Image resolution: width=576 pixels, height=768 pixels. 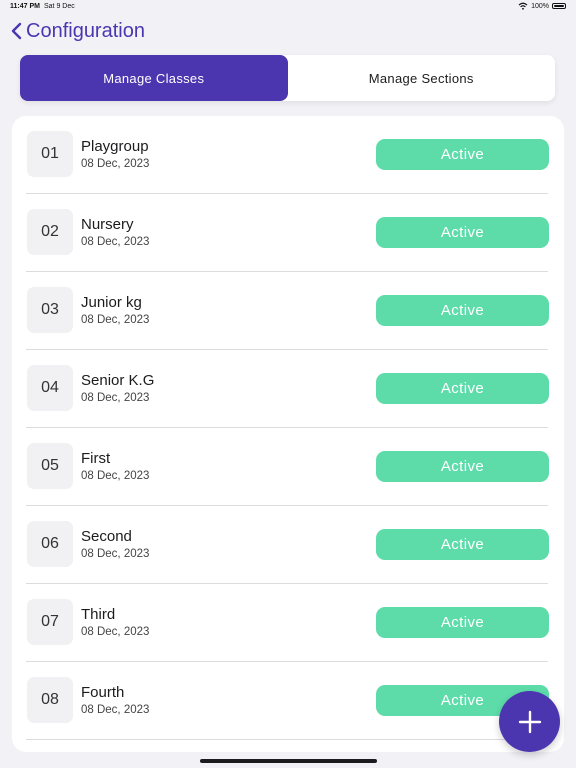 I want to click on back-button: Configuration, so click(x=77, y=31).